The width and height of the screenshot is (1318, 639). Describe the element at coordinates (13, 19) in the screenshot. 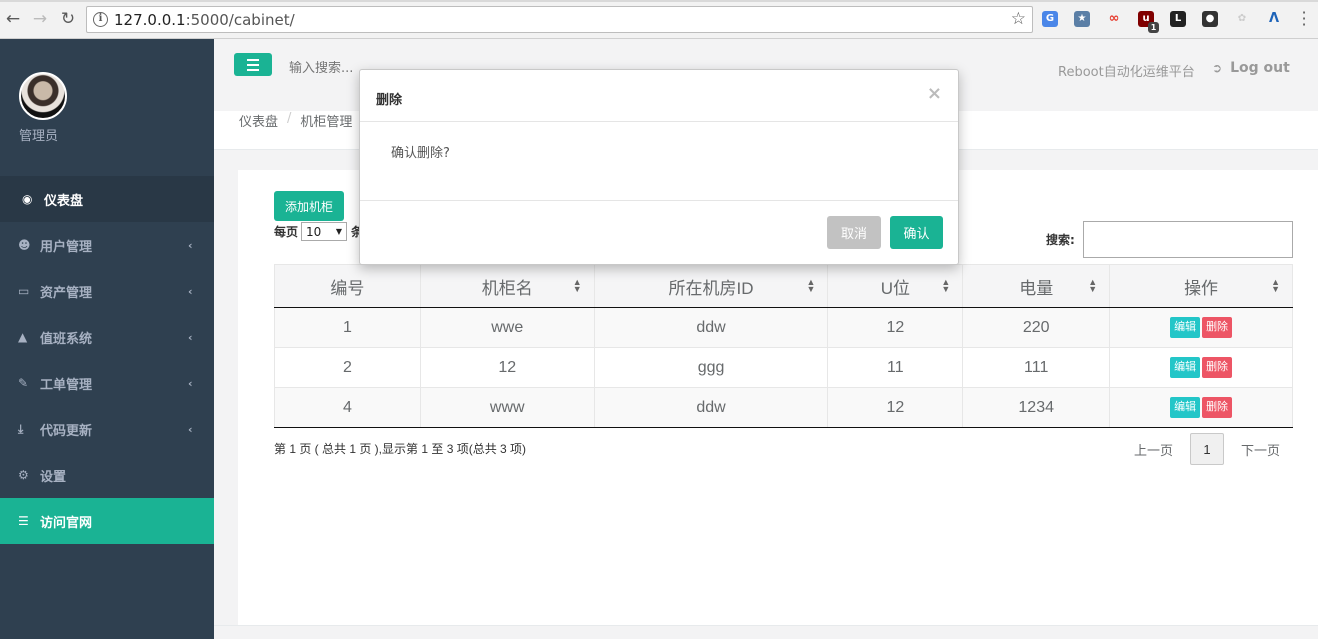

I see `back-arrow-icon: ←` at that location.